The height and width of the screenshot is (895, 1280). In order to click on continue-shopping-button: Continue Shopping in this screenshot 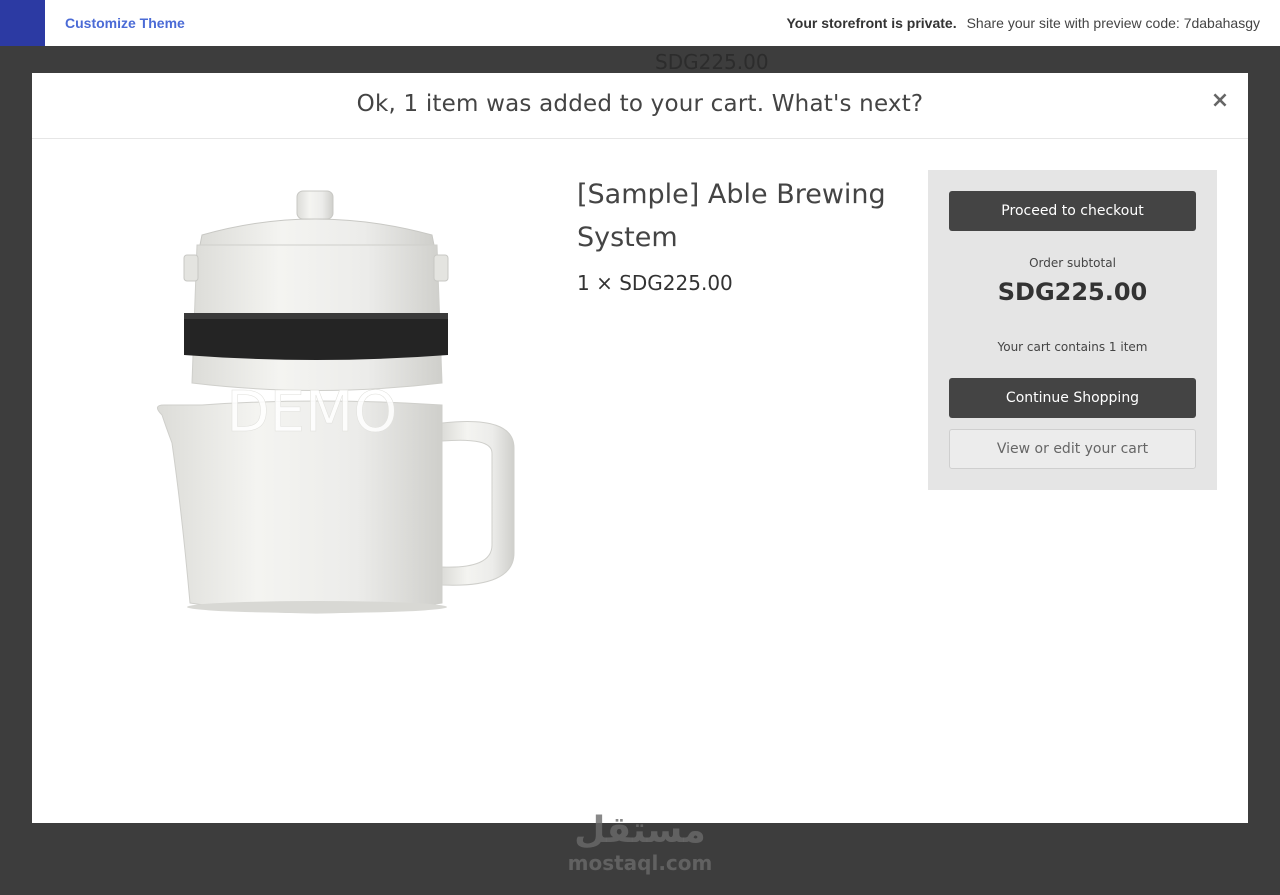, I will do `click(1072, 398)`.